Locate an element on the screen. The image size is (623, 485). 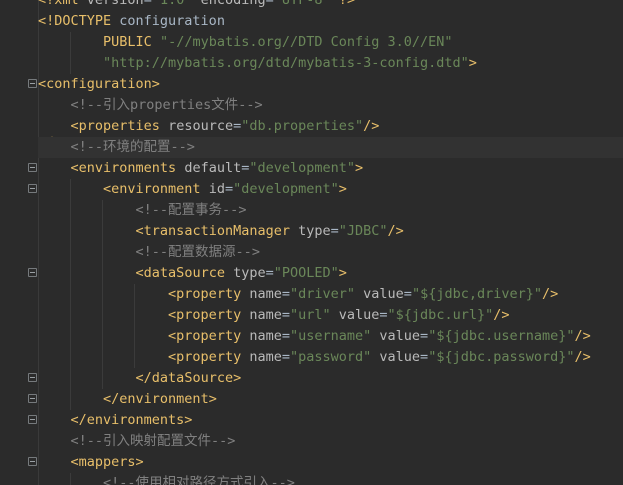
code-line: <!--环境的配置--> is located at coordinates (330, 147).